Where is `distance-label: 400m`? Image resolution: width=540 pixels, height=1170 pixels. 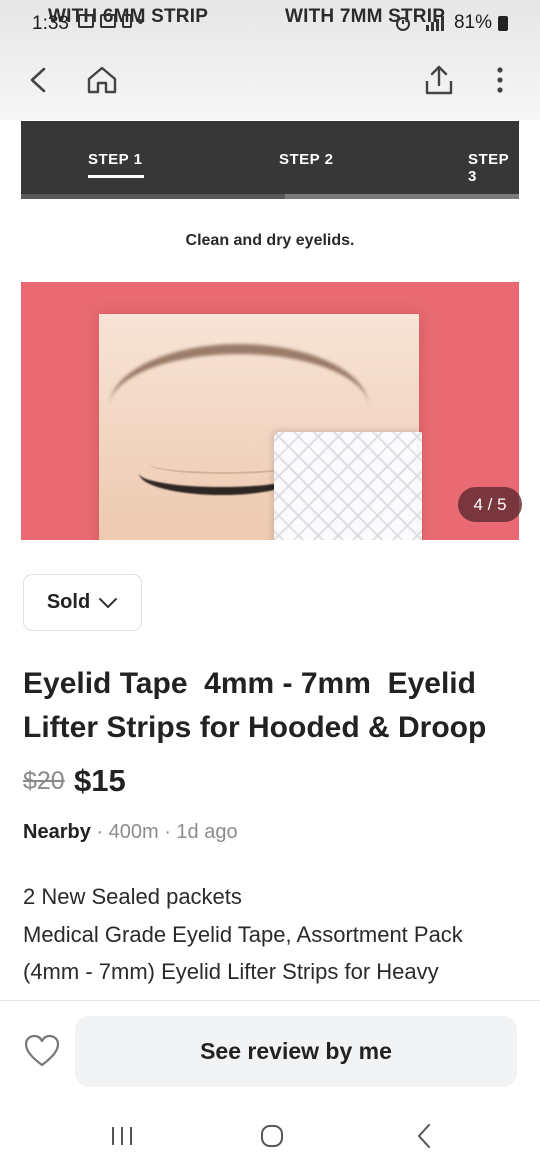
distance-label: 400m is located at coordinates (133, 832).